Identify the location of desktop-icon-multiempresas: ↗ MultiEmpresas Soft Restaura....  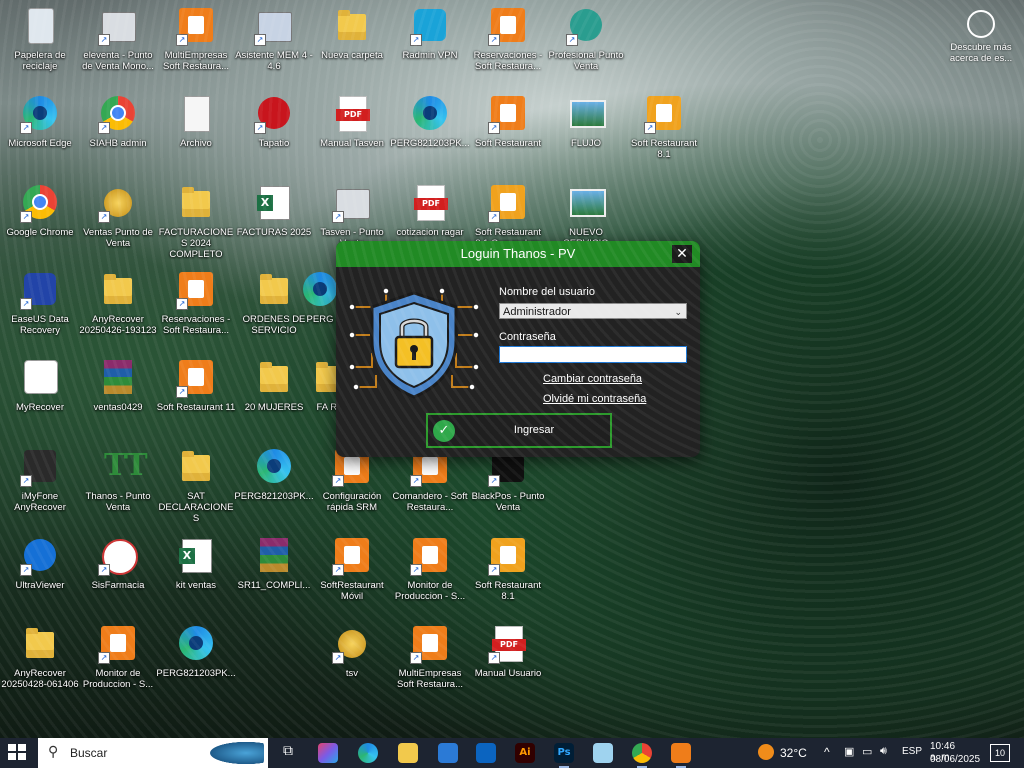
(196, 48).